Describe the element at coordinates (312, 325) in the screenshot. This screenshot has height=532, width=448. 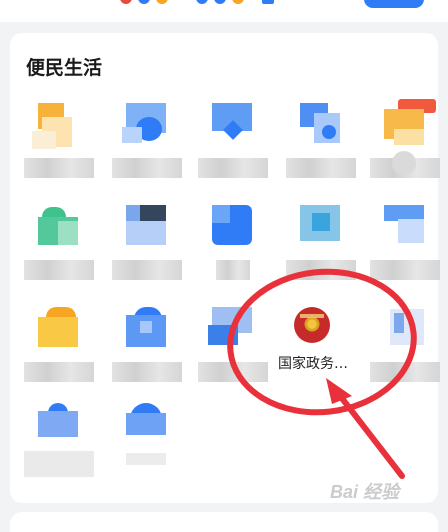
I see `gov-emblem-icon` at that location.